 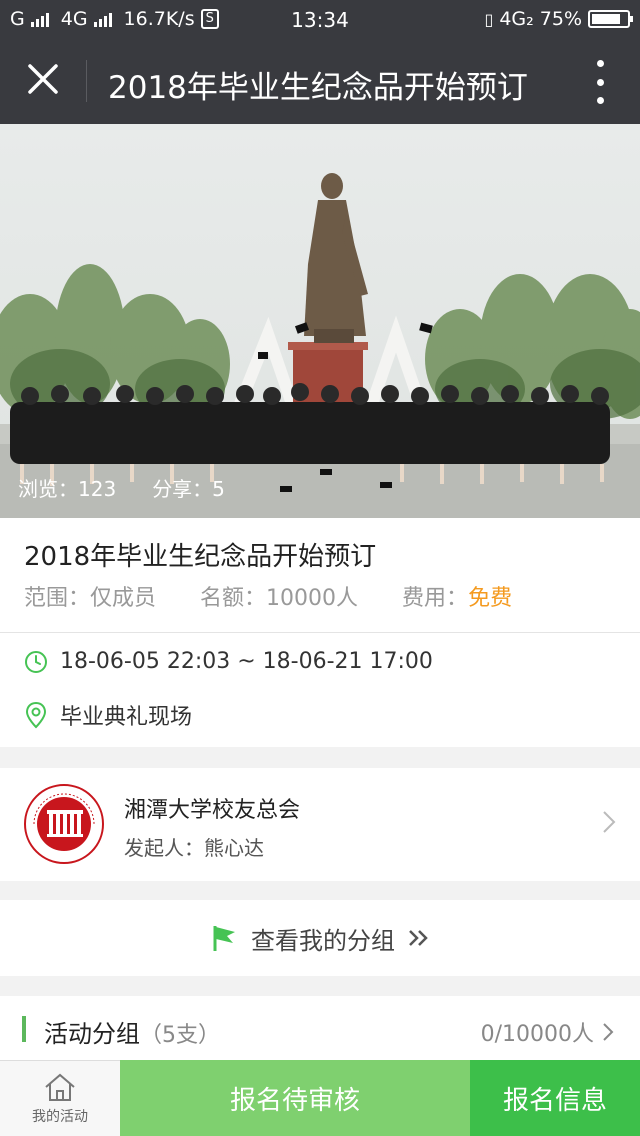 I want to click on event-title: 2018年毕业生纪念品开始预订, so click(x=200, y=557).